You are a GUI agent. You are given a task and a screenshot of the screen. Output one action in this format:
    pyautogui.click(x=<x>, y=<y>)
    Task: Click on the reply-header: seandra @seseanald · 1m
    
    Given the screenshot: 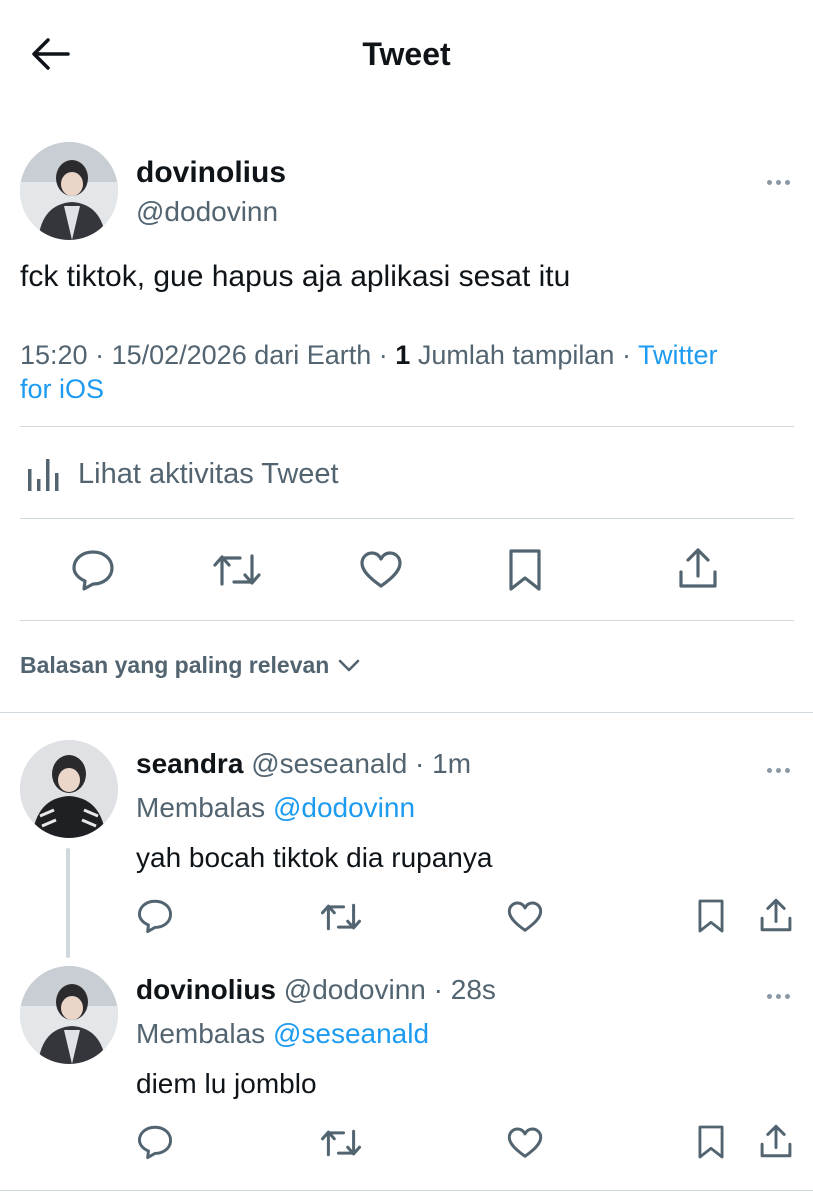 What is the action you would take?
    pyautogui.click(x=304, y=763)
    